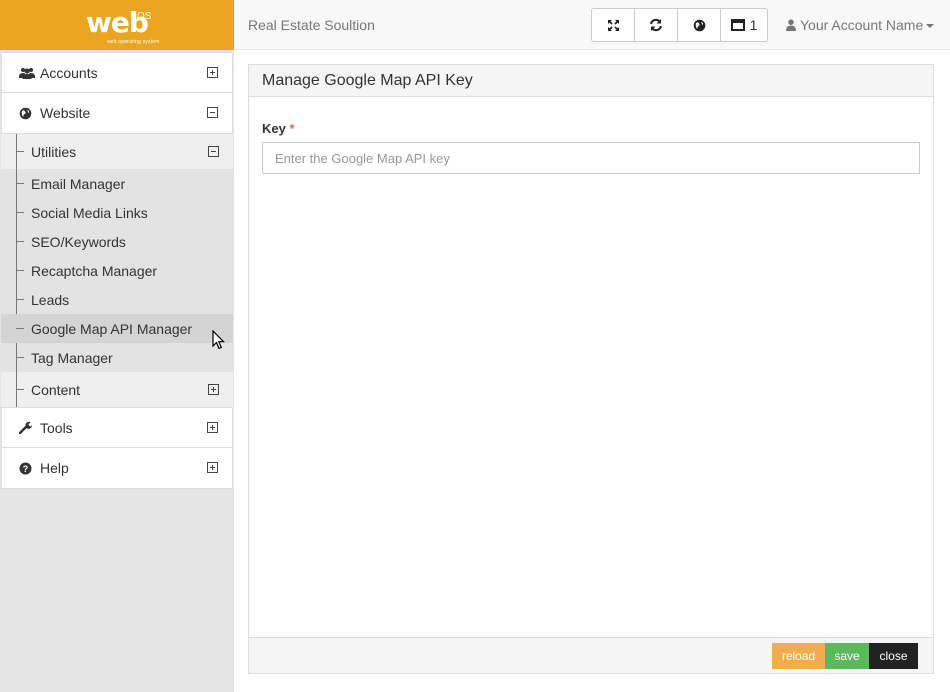 This screenshot has height=692, width=950. I want to click on required-mark: *, so click(292, 128).